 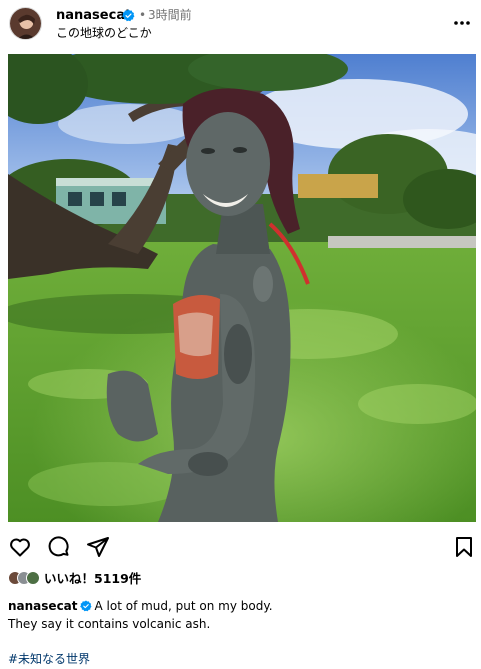 I want to click on post-username: nanasecat, so click(x=93, y=15).